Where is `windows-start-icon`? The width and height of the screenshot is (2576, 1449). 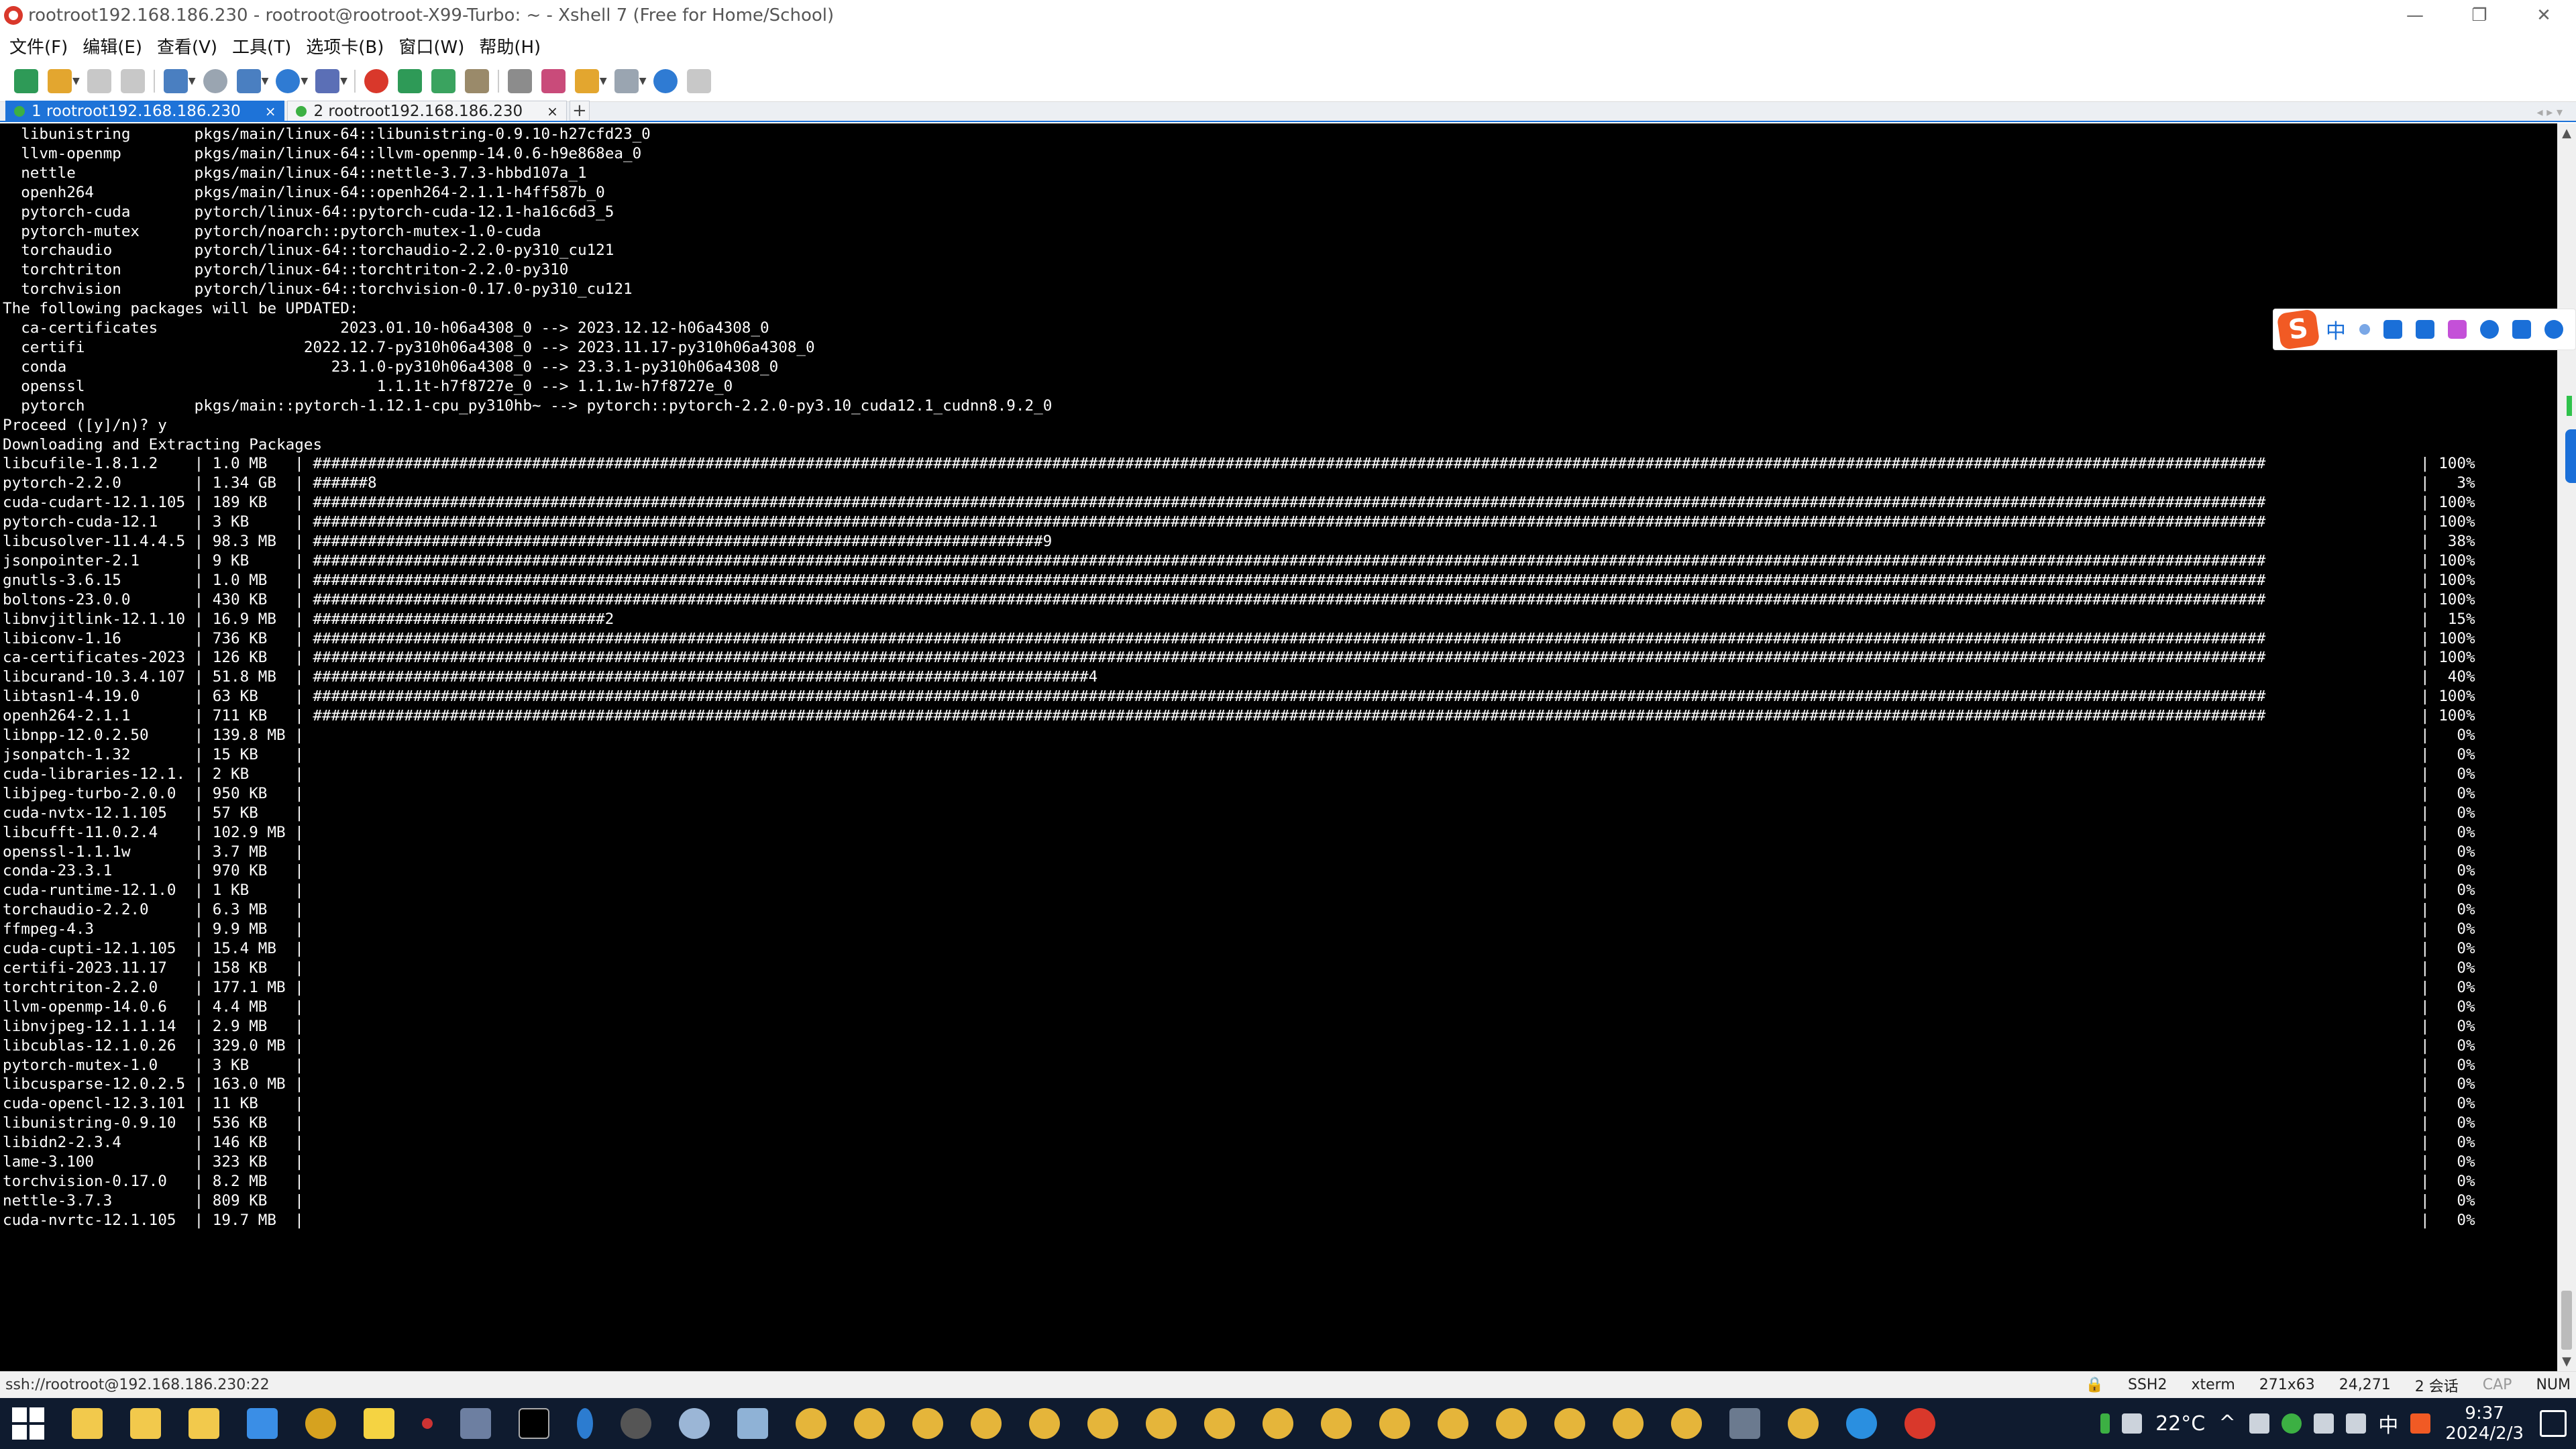 windows-start-icon is located at coordinates (28, 1423).